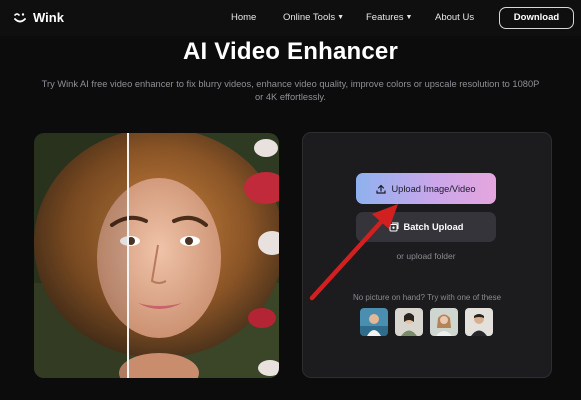 The height and width of the screenshot is (400, 581). I want to click on upload-image-video-button: Upload Image/Video, so click(426, 188).